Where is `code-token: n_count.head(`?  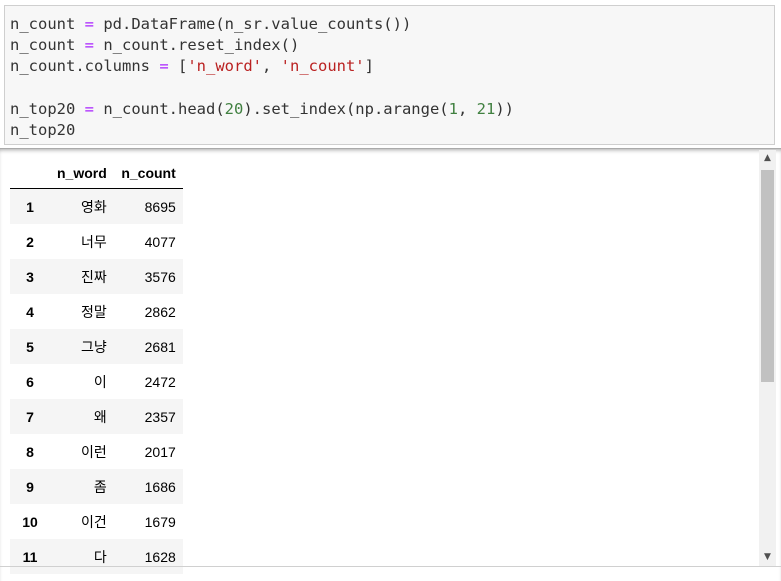
code-token: n_count.head( is located at coordinates (159, 108).